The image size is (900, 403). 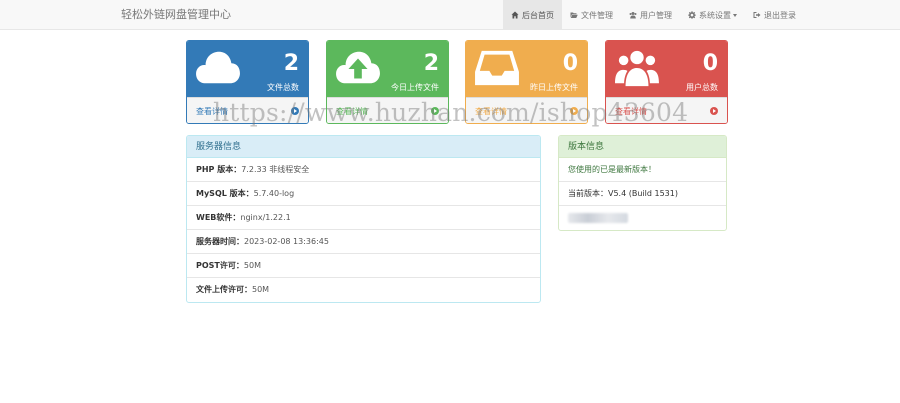 What do you see at coordinates (642, 147) in the screenshot?
I see `panel-title: 版本信息` at bounding box center [642, 147].